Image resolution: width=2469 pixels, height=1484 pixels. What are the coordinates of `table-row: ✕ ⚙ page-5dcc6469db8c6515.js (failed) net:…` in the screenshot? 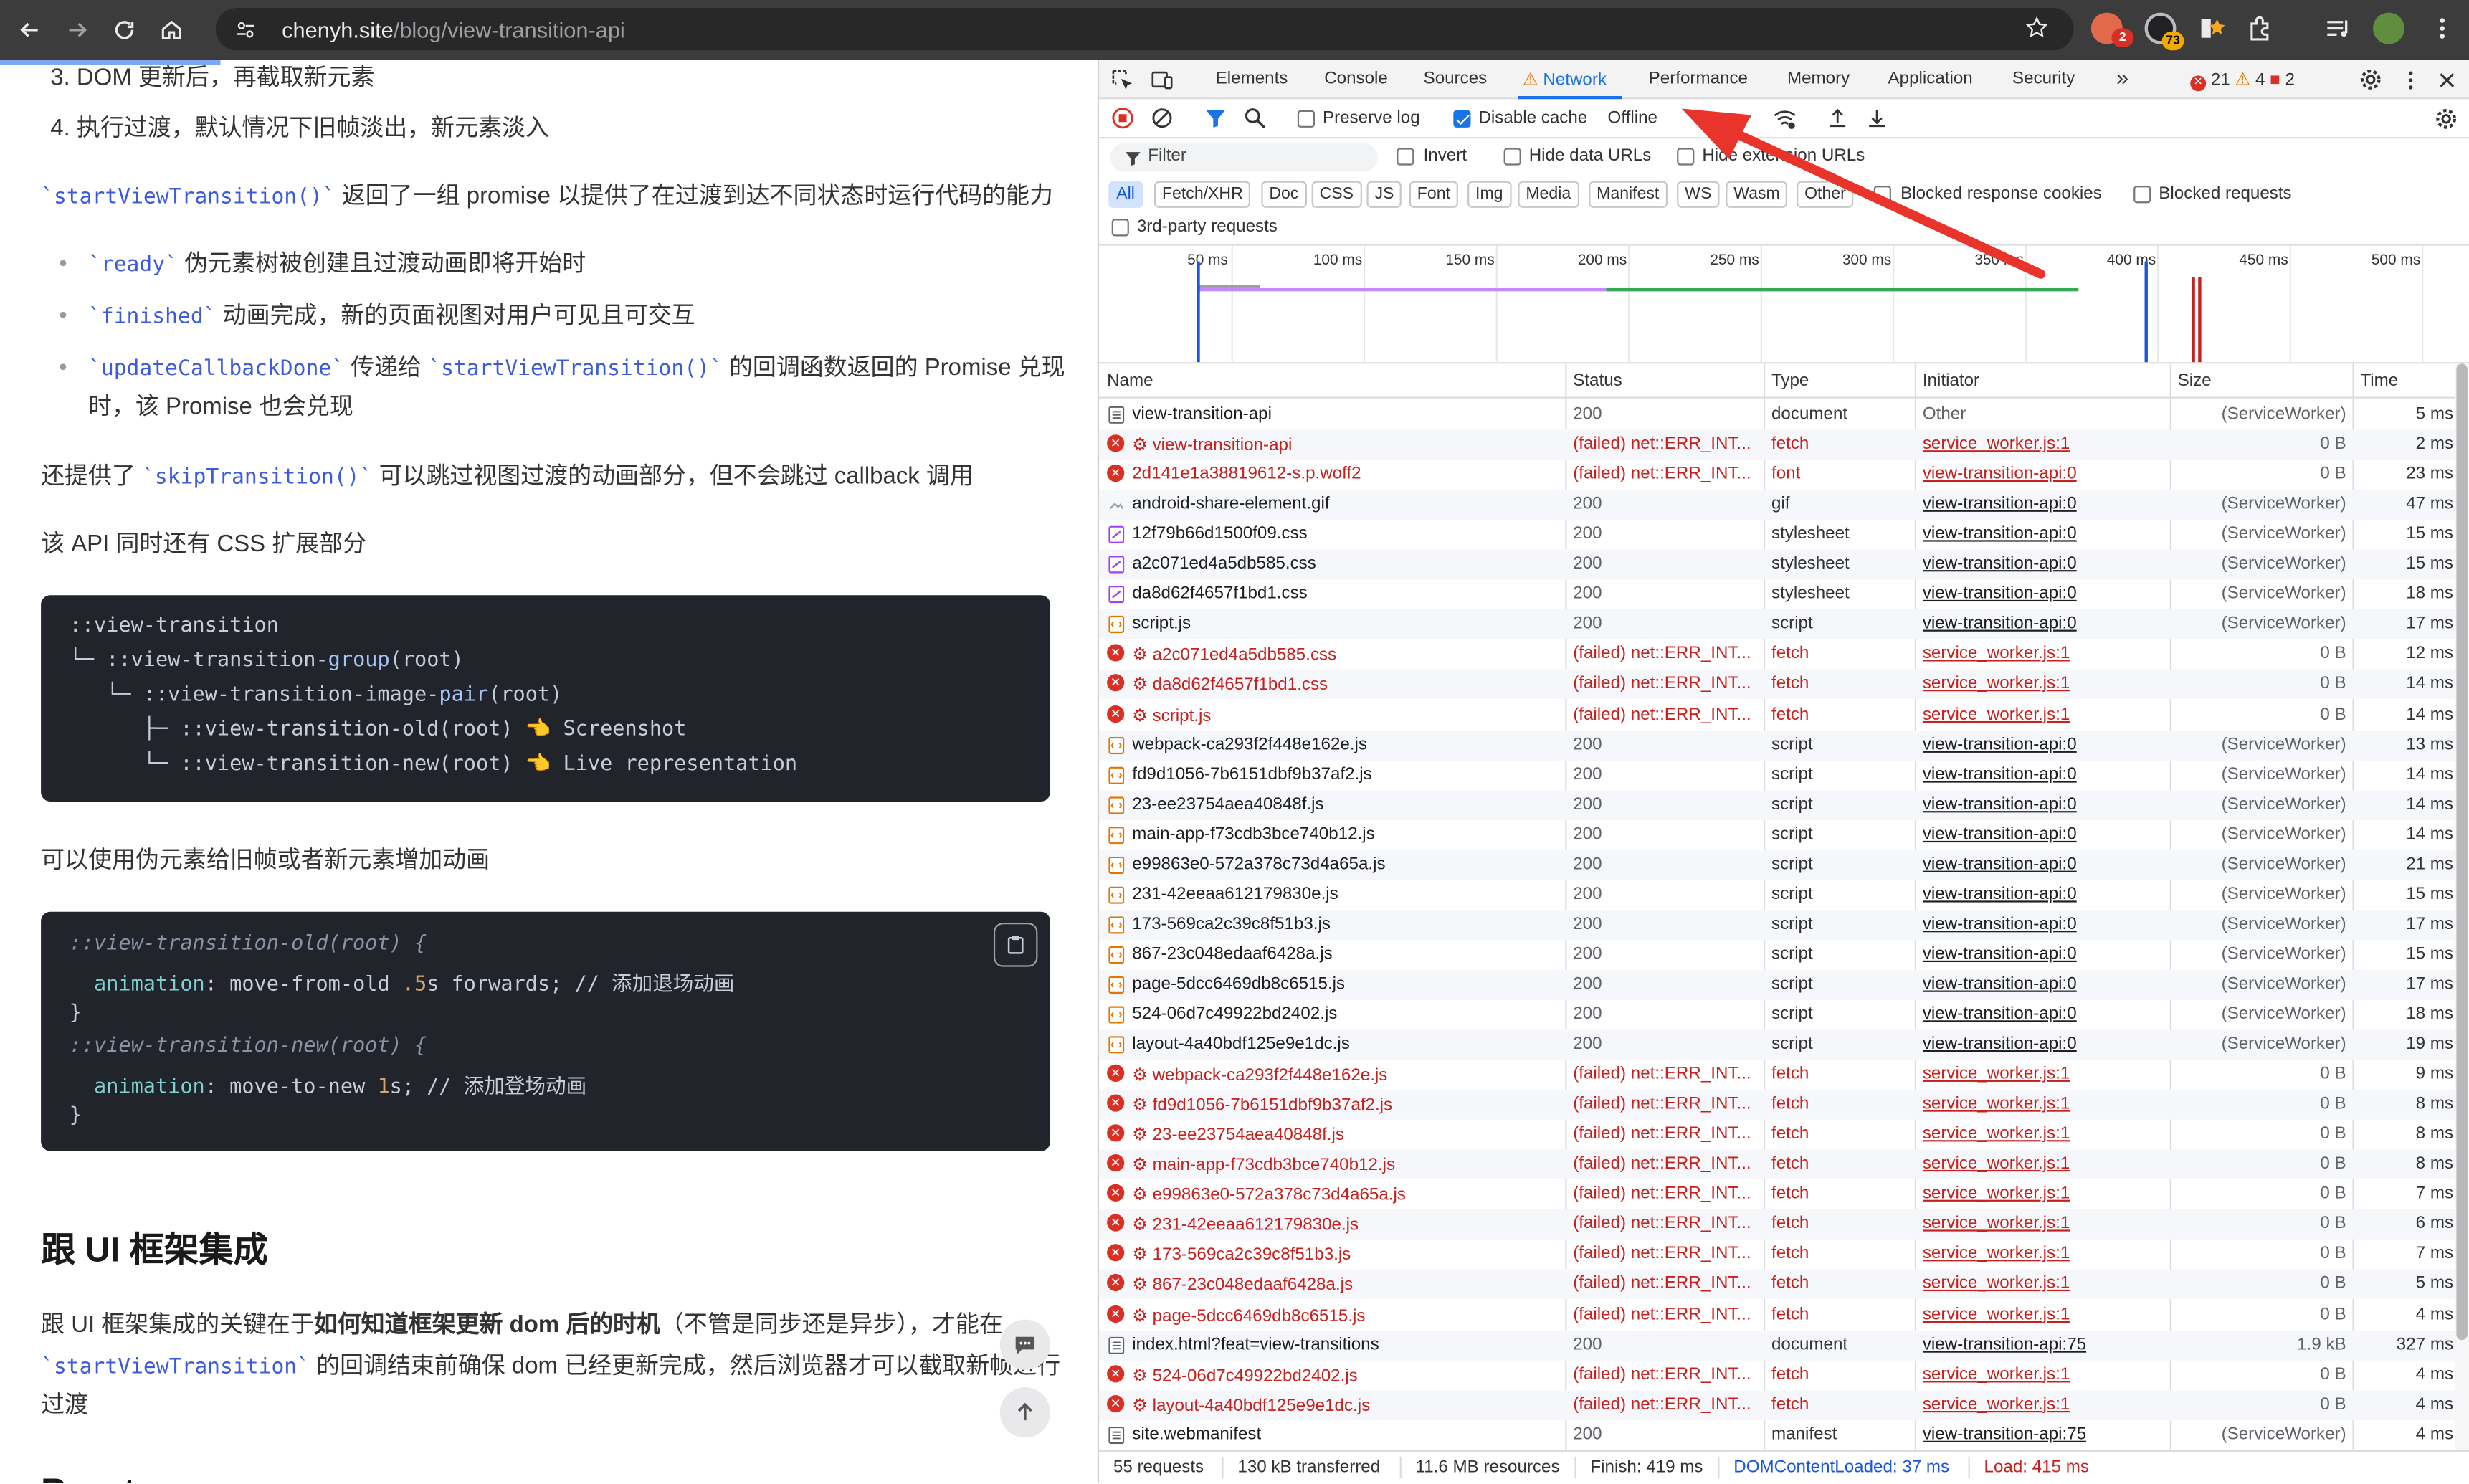 It's located at (1784, 1315).